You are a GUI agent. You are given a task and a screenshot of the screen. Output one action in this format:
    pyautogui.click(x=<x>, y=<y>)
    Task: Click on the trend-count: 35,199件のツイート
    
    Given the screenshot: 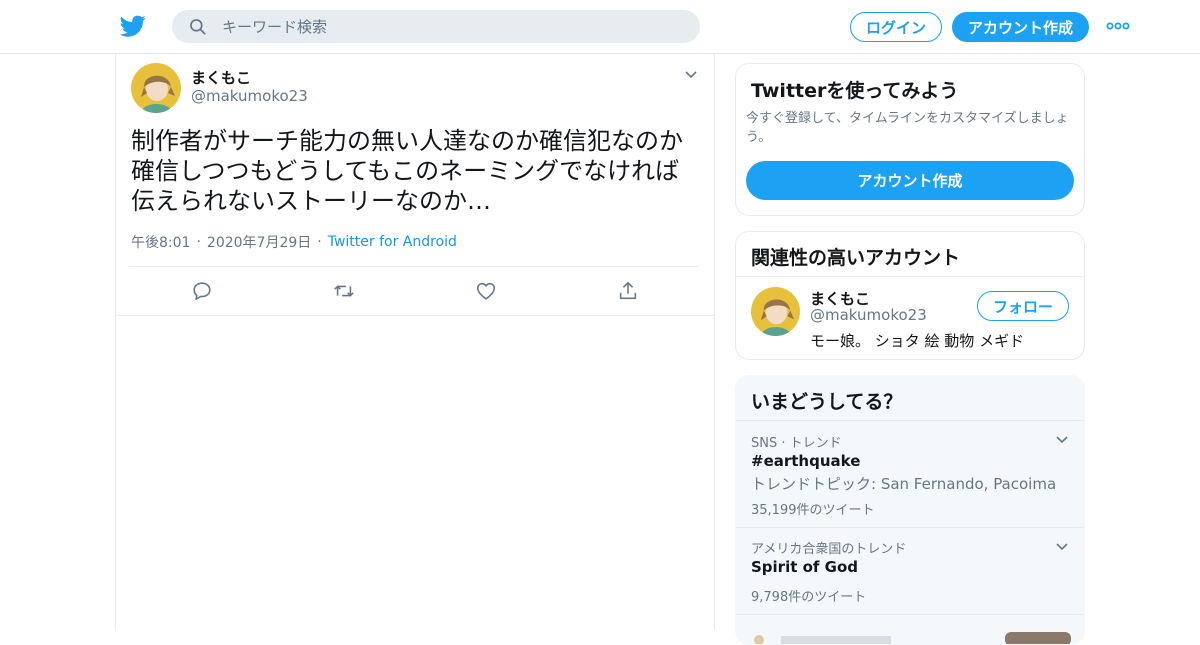 What is the action you would take?
    pyautogui.click(x=813, y=510)
    